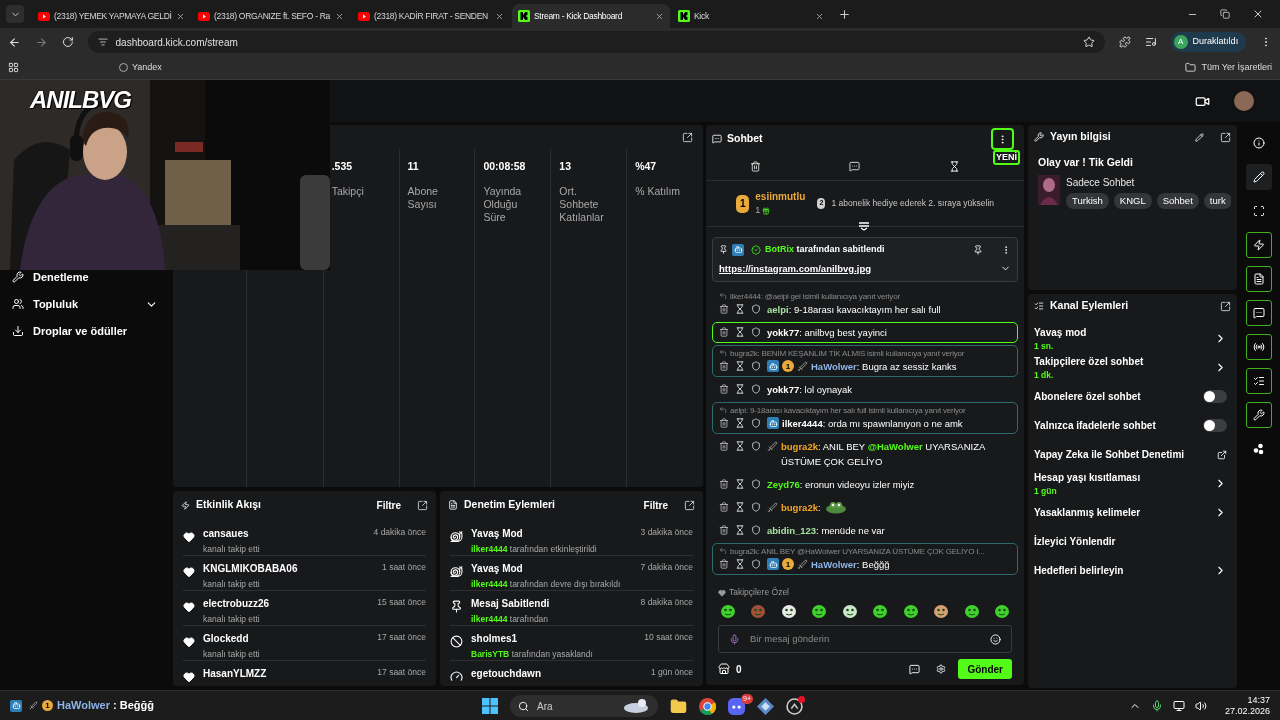  I want to click on browser-tab: (2318) ORGANIZE ft. SEFO - Ra, so click(271, 16).